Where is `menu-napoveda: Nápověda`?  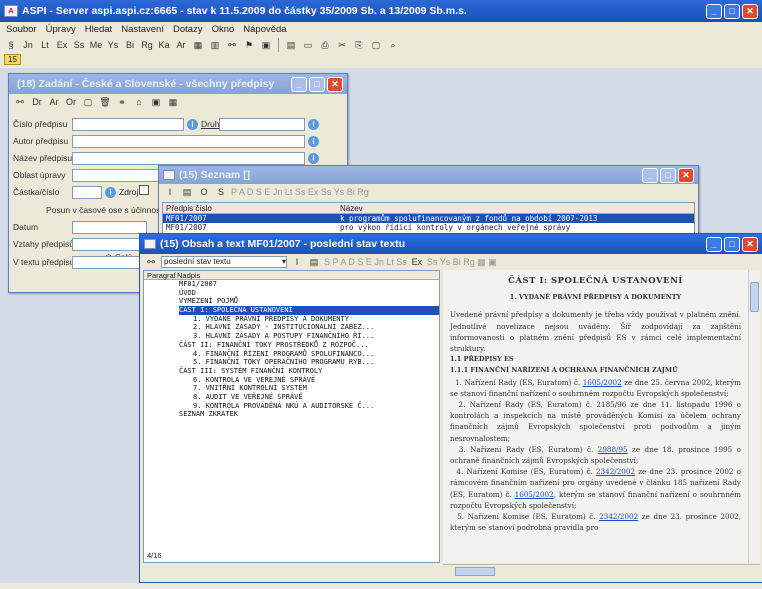
menu-napoveda: Nápověda is located at coordinates (264, 29).